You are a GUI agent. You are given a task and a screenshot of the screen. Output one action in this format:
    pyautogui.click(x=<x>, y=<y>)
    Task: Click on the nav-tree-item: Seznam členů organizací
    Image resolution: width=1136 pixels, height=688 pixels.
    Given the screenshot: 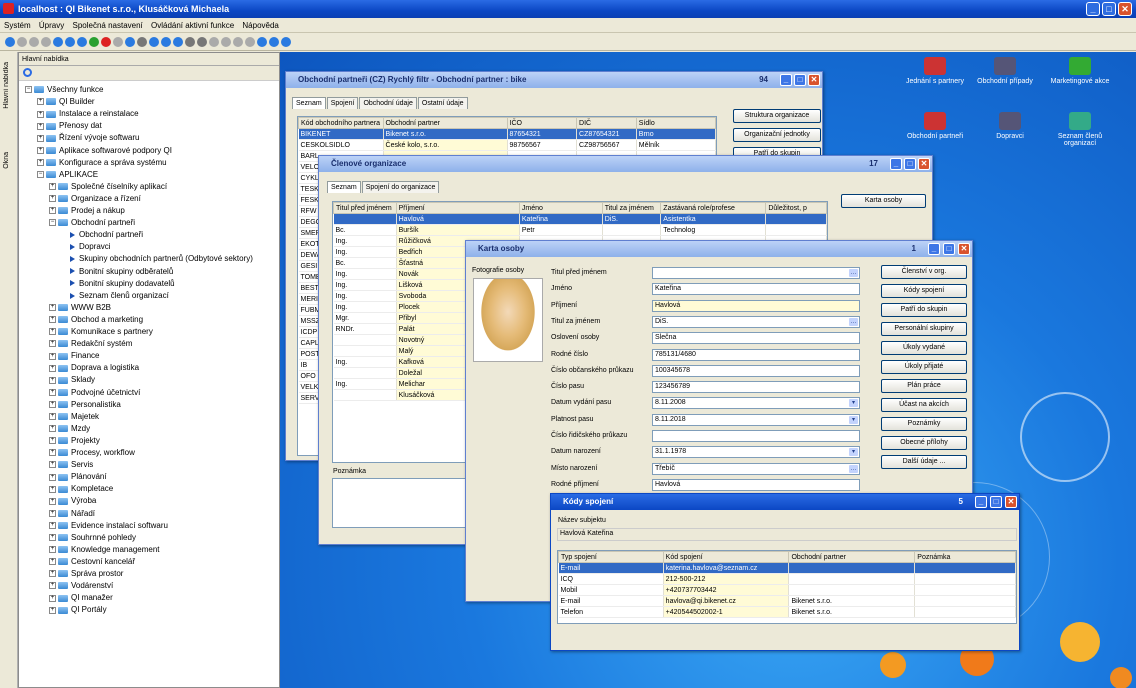 What is the action you would take?
    pyautogui.click(x=119, y=296)
    